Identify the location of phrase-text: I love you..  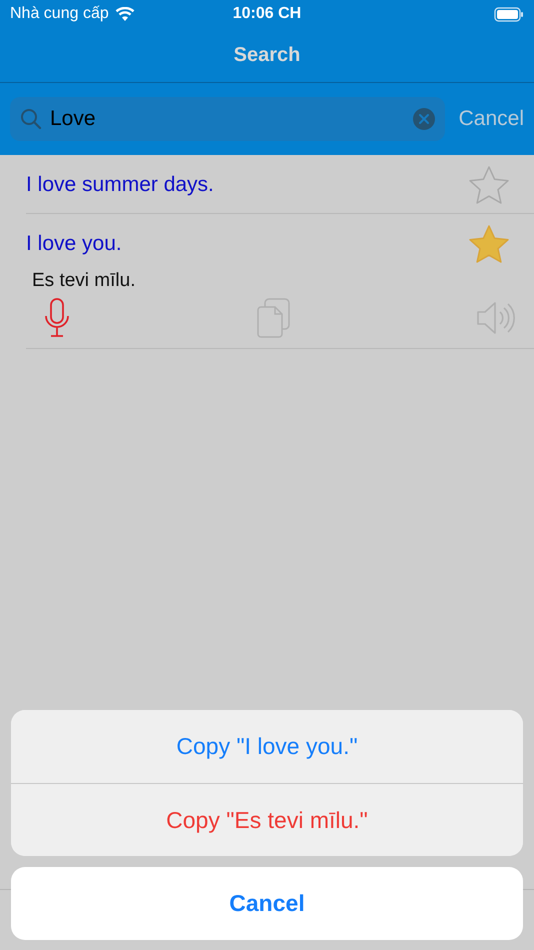
(74, 244).